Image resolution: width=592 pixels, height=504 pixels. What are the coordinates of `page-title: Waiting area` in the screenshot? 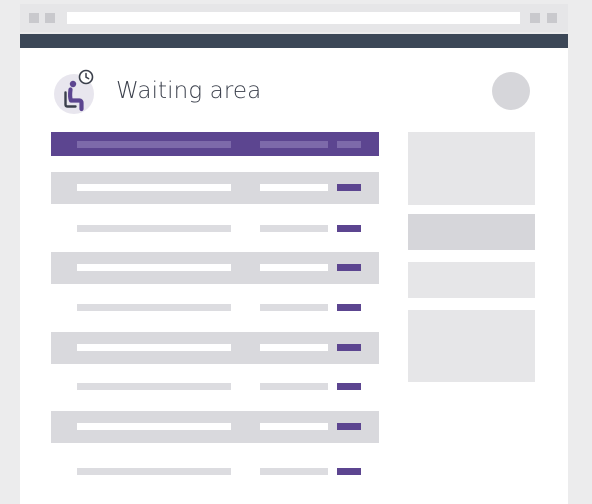 It's located at (189, 91).